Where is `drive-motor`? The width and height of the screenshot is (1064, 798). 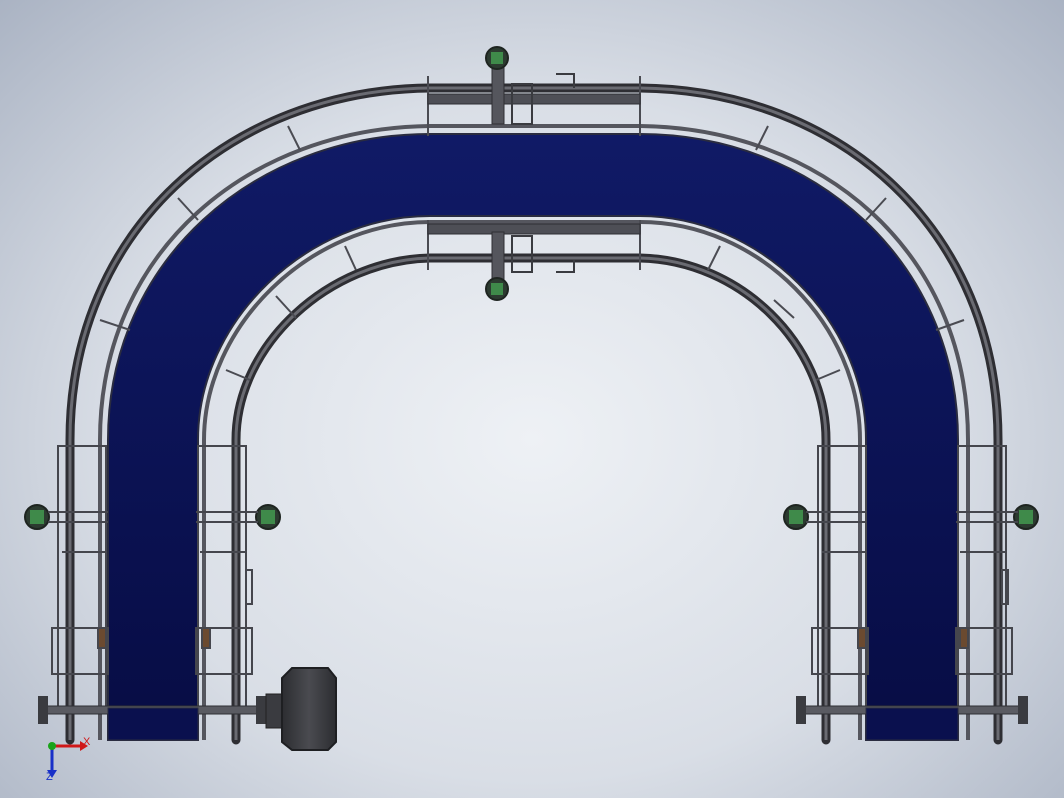
drive-motor is located at coordinates (301, 709).